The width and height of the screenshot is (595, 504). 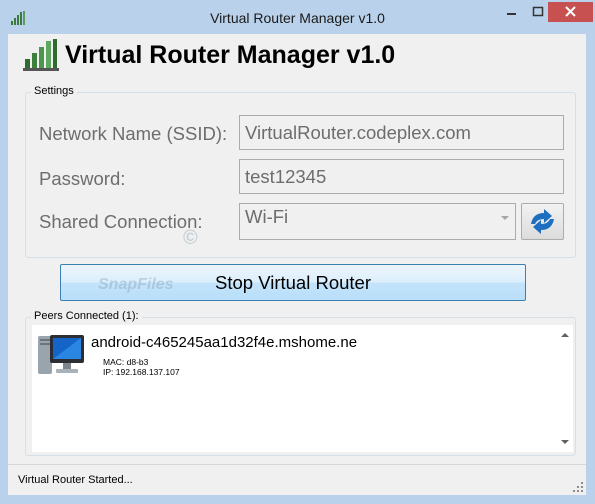 I want to click on scroll-up-icon, so click(x=565, y=335).